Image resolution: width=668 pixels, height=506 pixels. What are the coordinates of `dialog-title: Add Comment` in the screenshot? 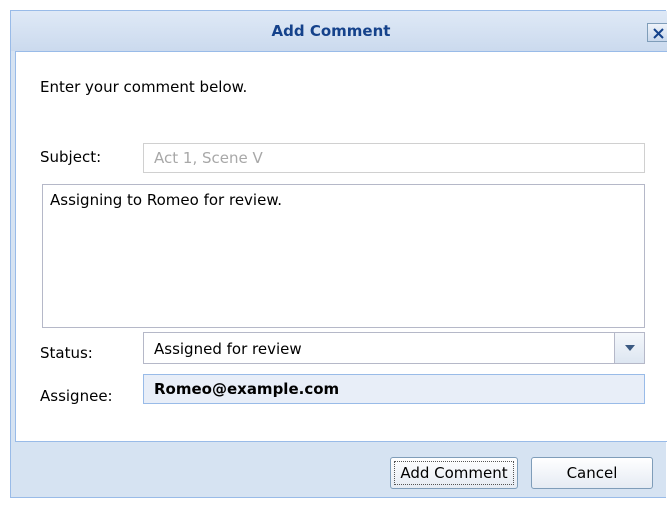 It's located at (331, 31).